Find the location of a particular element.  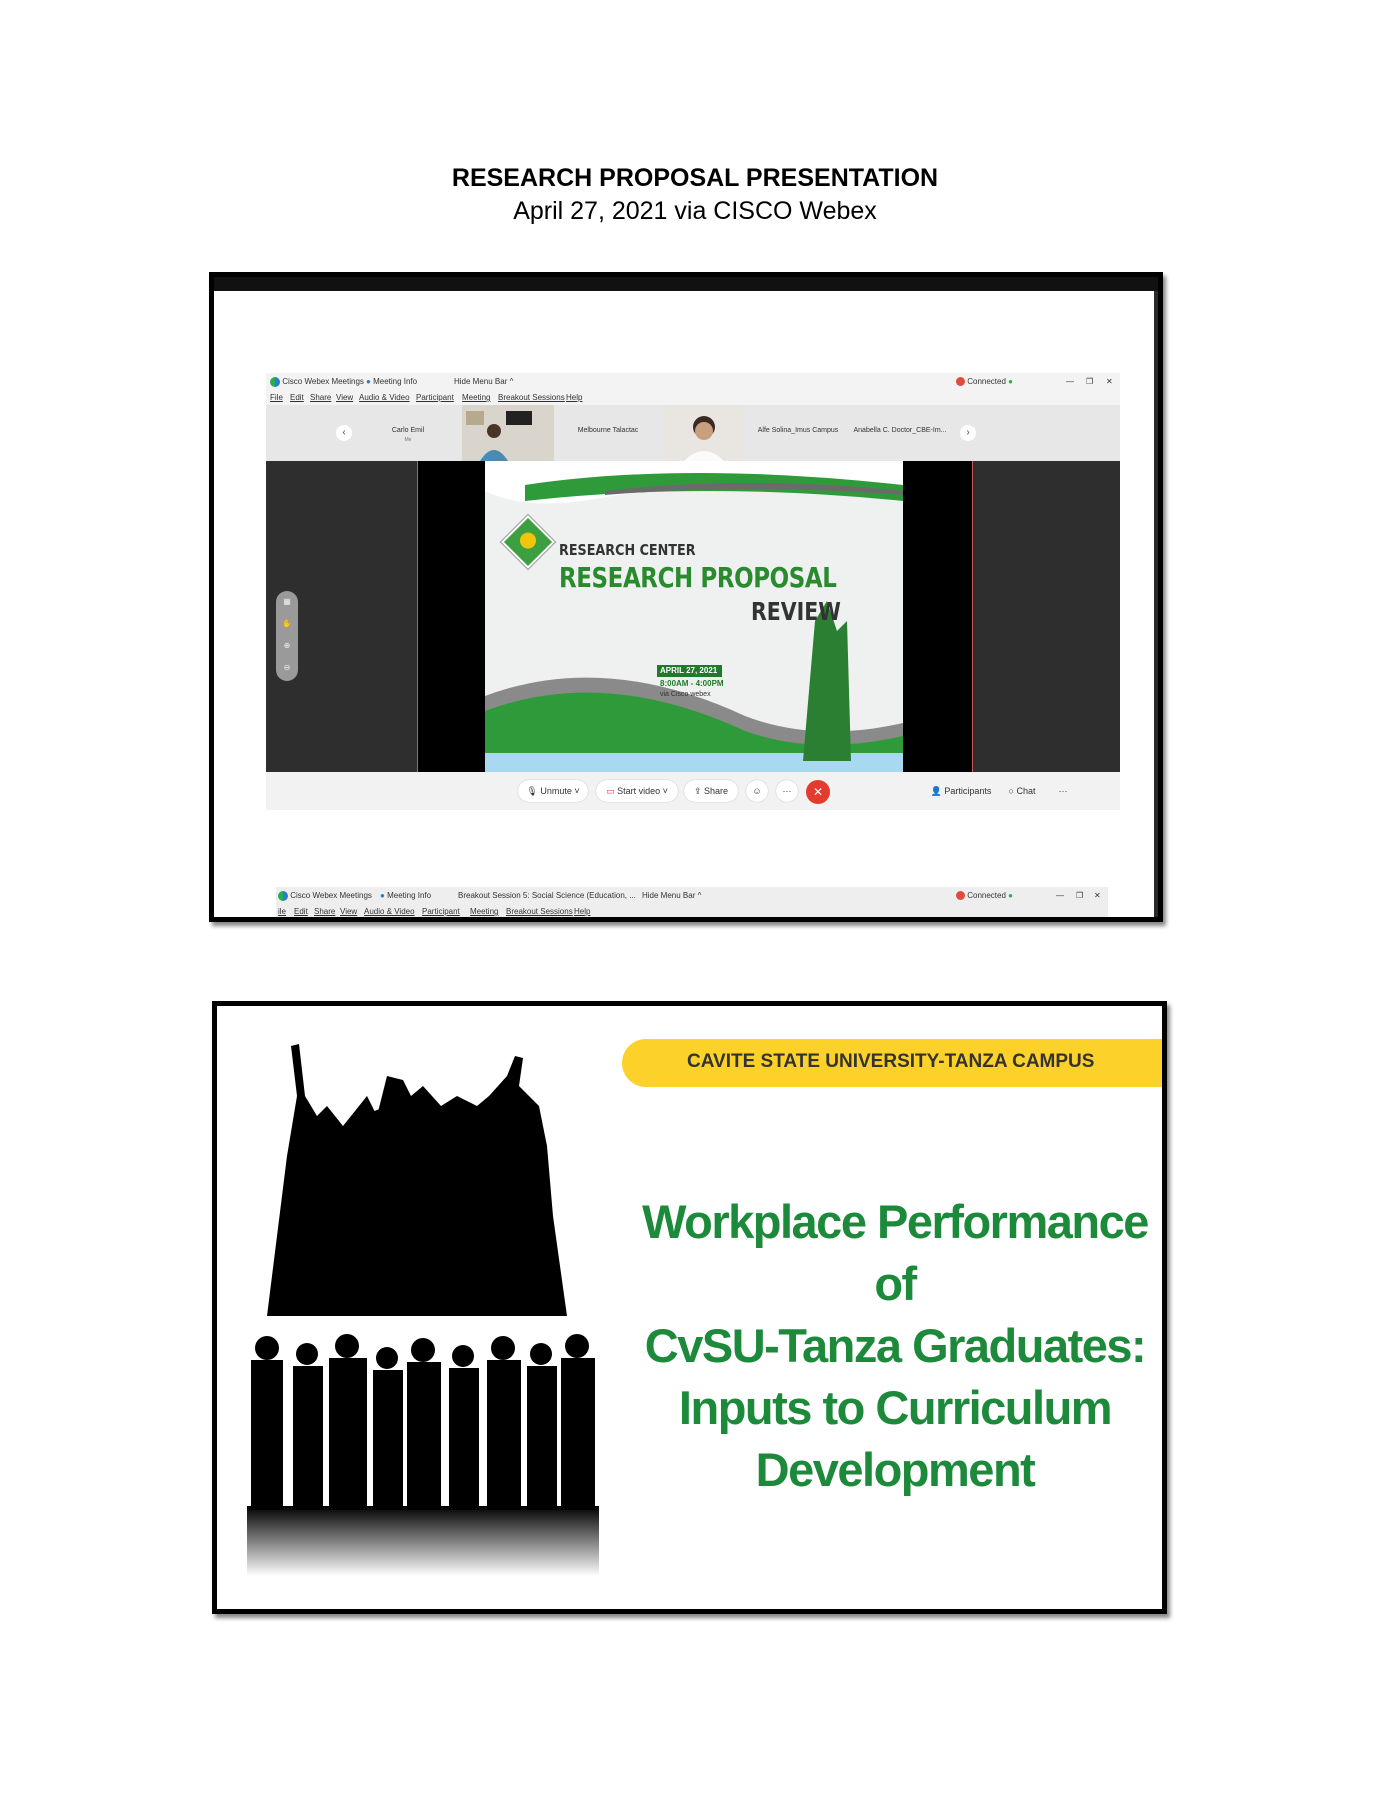

more-options-button: ··· is located at coordinates (787, 791).